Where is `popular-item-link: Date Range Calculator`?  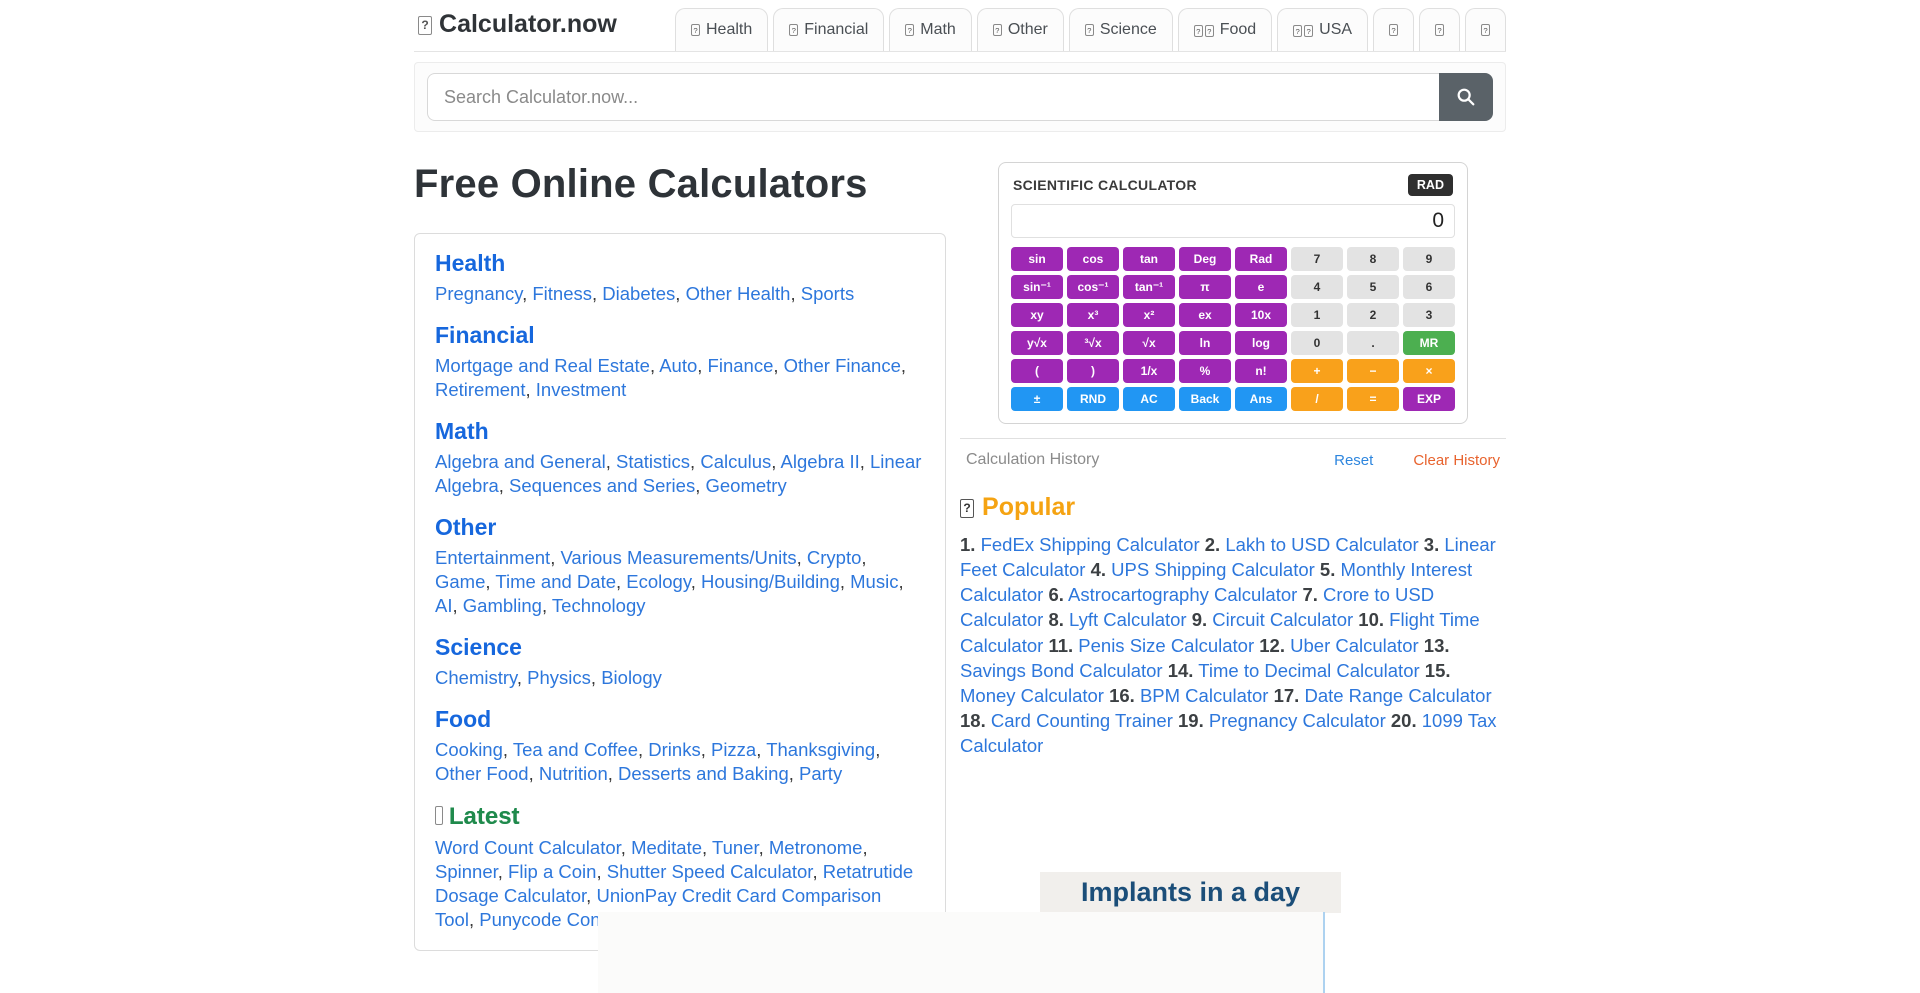
popular-item-link: Date Range Calculator is located at coordinates (1397, 695).